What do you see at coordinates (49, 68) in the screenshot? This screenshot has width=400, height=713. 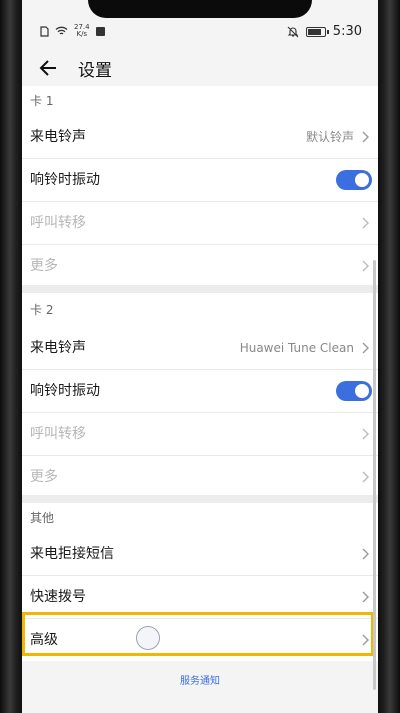 I see `back-arrow-icon` at bounding box center [49, 68].